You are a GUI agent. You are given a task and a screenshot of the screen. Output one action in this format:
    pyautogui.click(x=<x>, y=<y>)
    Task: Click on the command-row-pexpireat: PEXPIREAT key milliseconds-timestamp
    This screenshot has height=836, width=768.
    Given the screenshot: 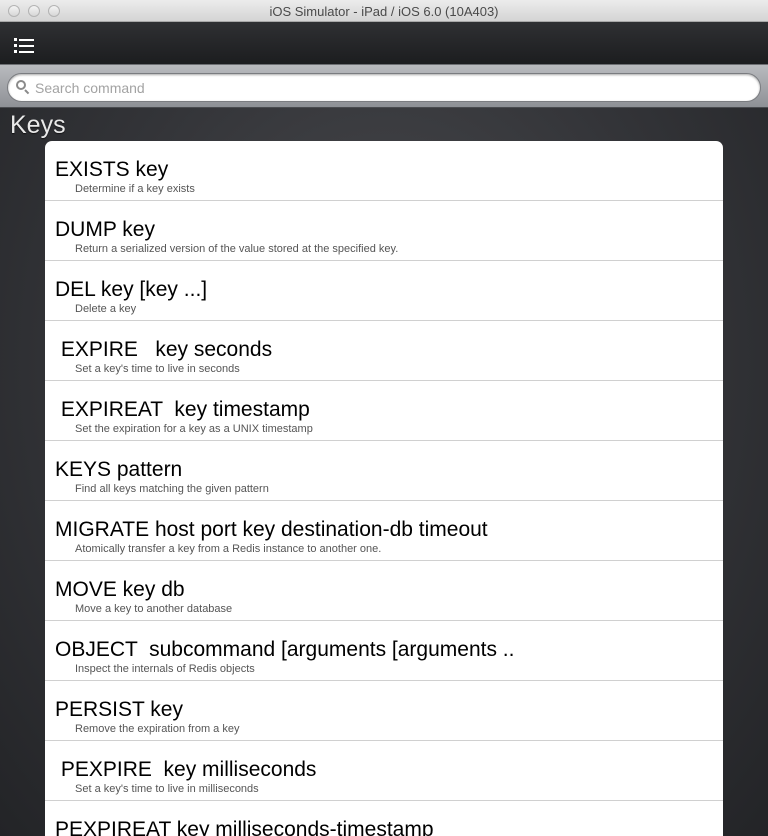 What is the action you would take?
    pyautogui.click(x=384, y=818)
    